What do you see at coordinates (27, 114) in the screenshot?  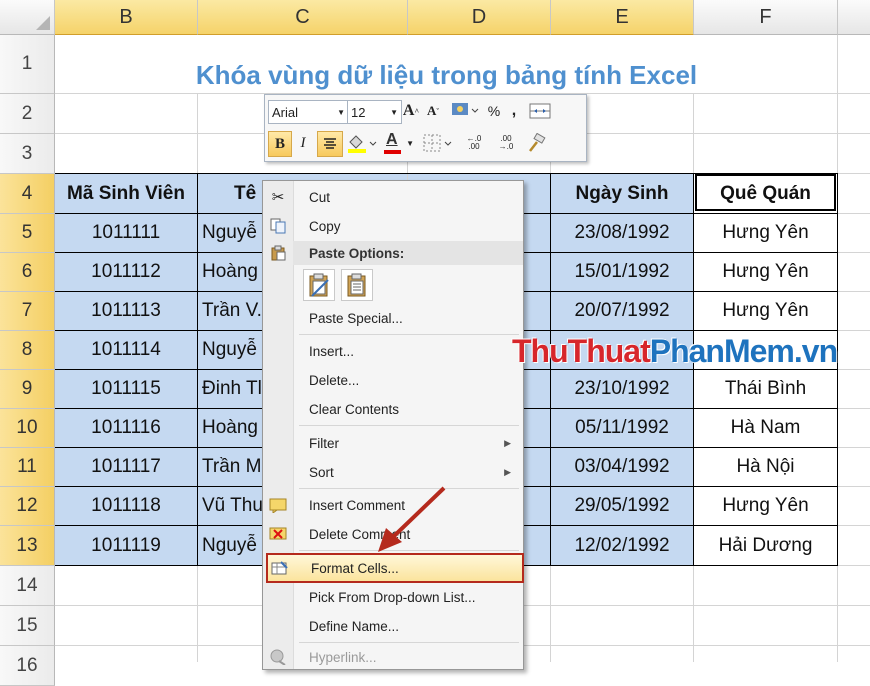 I see `row-header-2: 2` at bounding box center [27, 114].